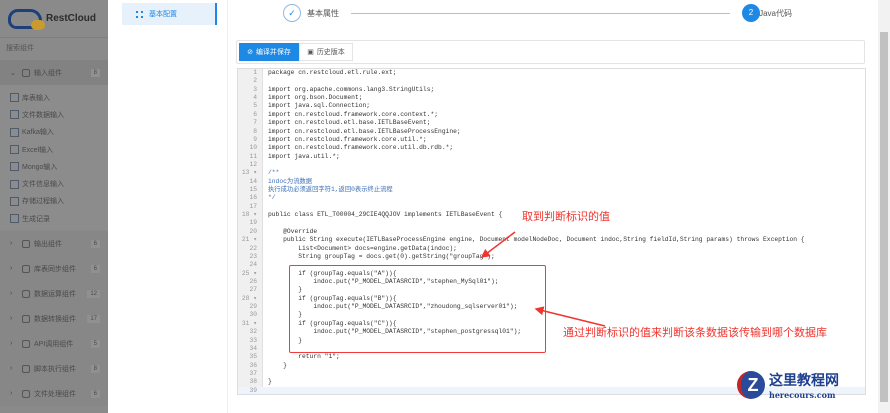 The width and height of the screenshot is (890, 413). What do you see at coordinates (804, 381) in the screenshot?
I see `watermark-title: 这里教程网` at bounding box center [804, 381].